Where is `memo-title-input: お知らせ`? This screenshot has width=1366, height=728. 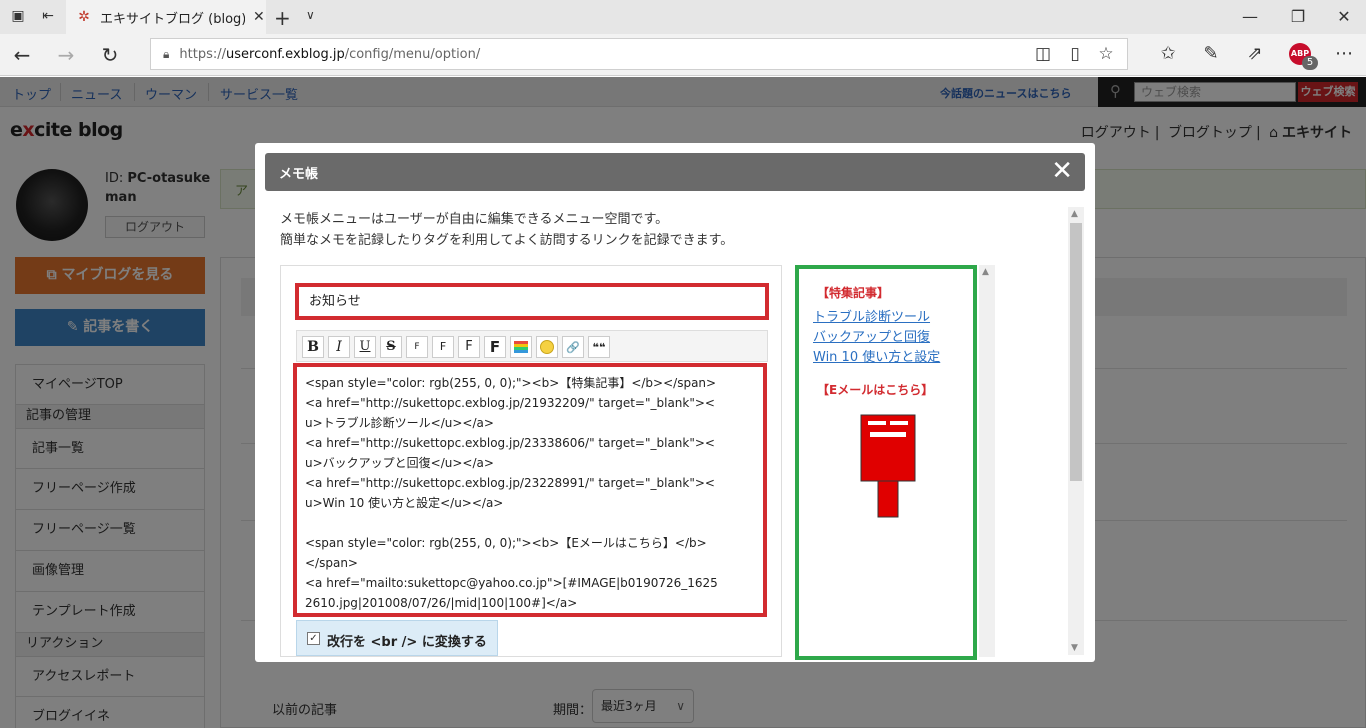 memo-title-input: お知らせ is located at coordinates (532, 301).